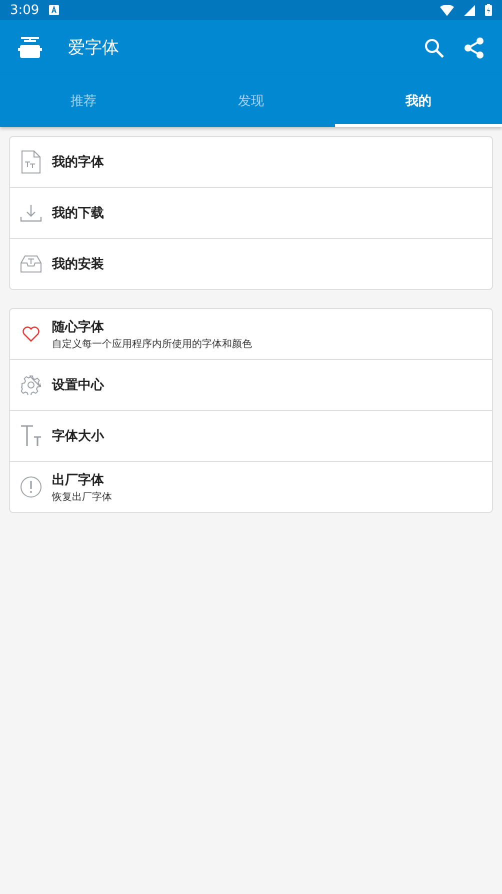  What do you see at coordinates (152, 344) in the screenshot?
I see `menu-item-subtitle: 自定义每一个应用程序内所使用的字体和颜色` at bounding box center [152, 344].